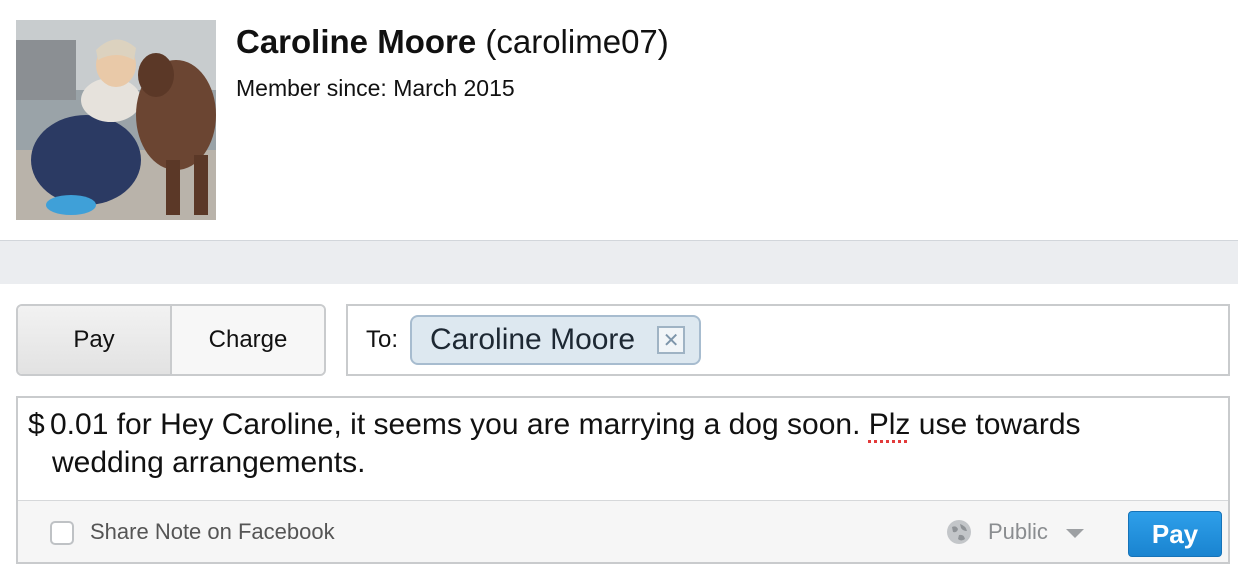 This screenshot has height=566, width=1238. I want to click on misspelled-word: Plz, so click(889, 424).